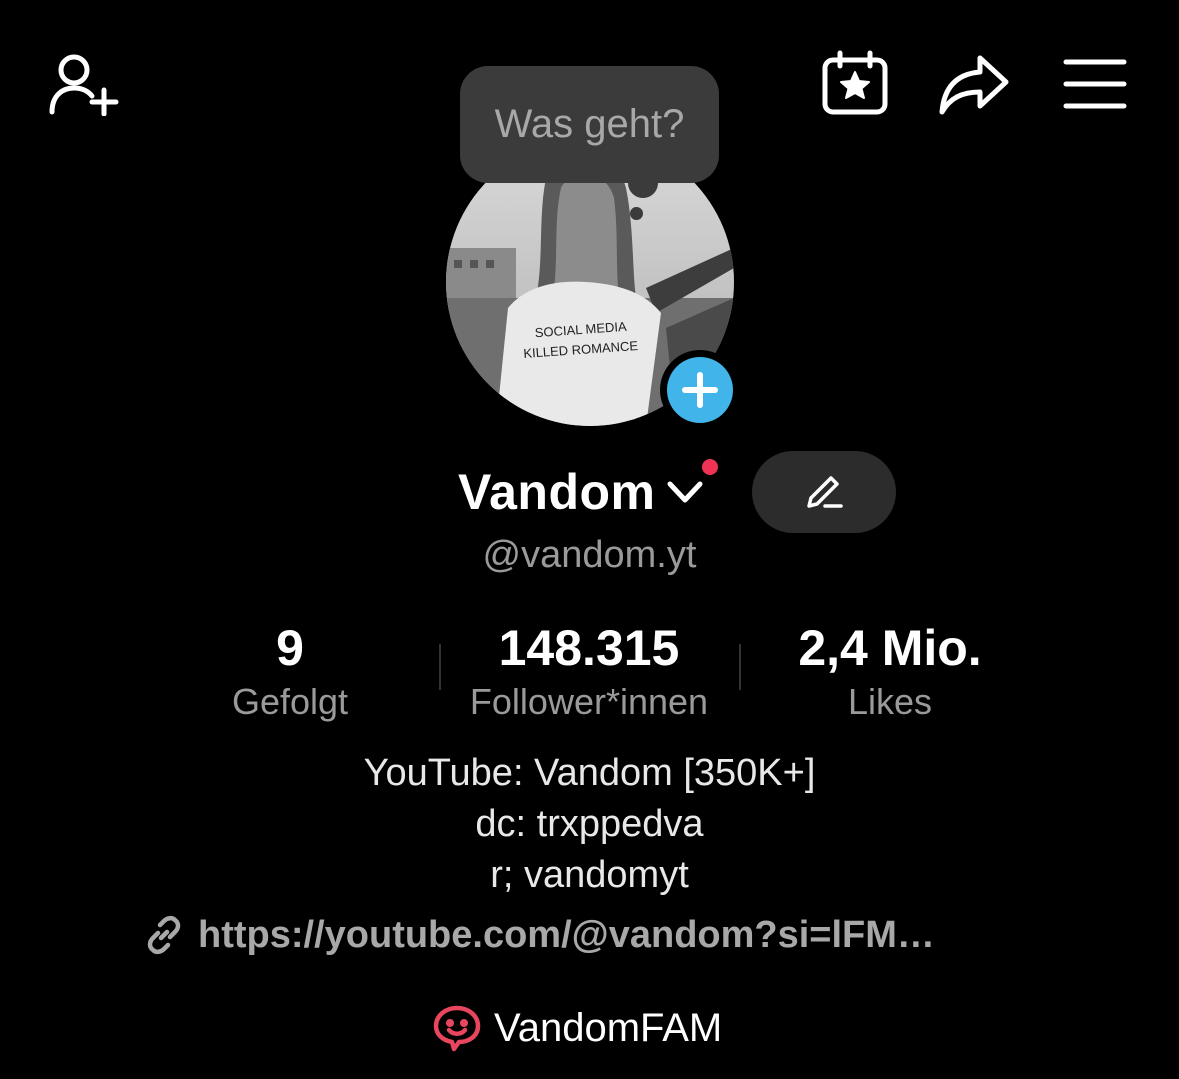 This screenshot has width=1179, height=1079. I want to click on edit-profile-button, so click(824, 492).